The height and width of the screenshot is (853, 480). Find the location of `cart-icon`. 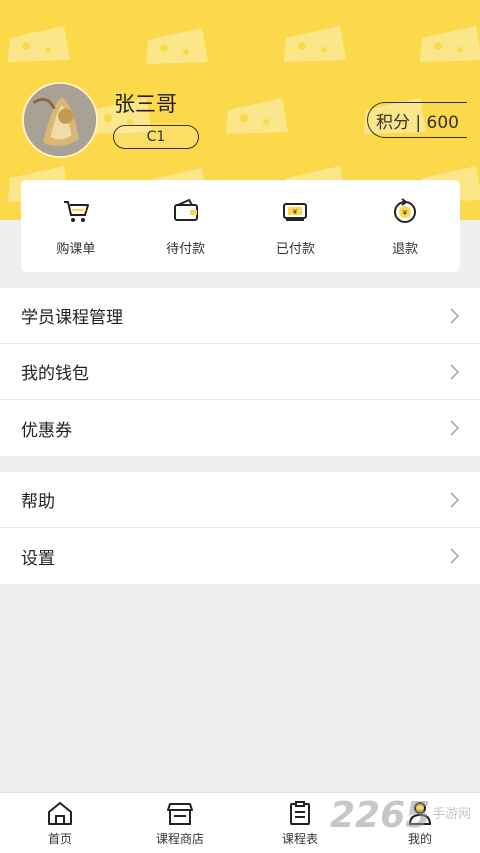

cart-icon is located at coordinates (76, 211).